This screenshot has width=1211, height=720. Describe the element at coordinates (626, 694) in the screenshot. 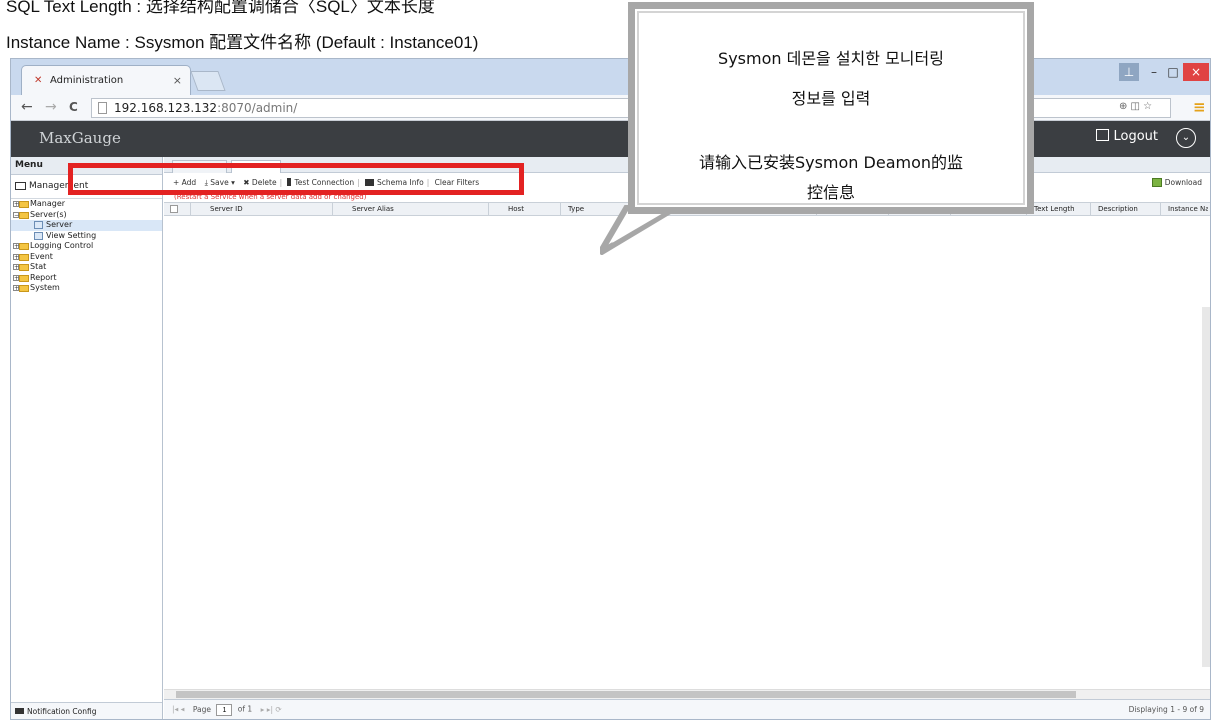

I see `scroll-thumb` at that location.